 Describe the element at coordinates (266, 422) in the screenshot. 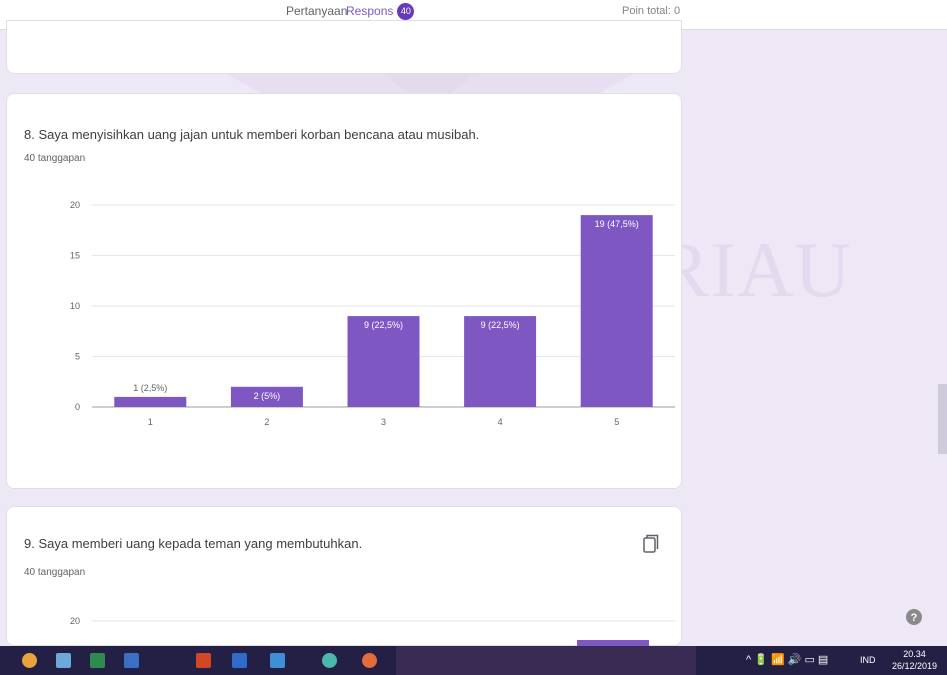

I see `x-tick-label: 2` at that location.